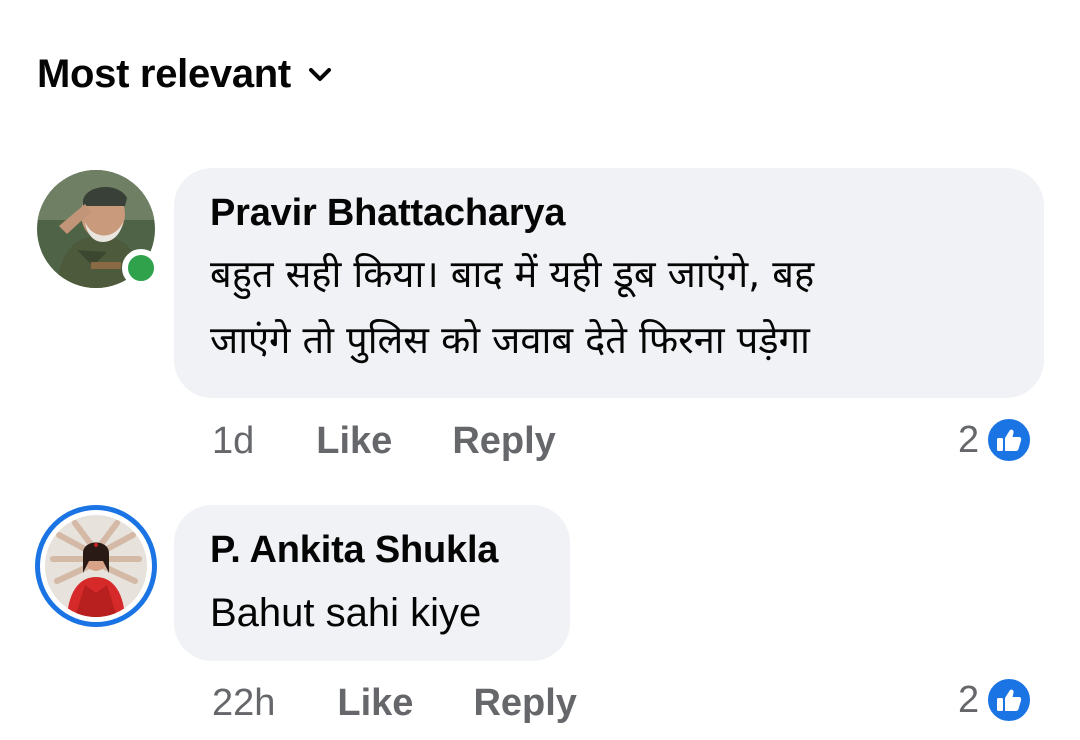 This screenshot has width=1080, height=740. Describe the element at coordinates (319, 75) in the screenshot. I see `chevron-down-icon` at that location.